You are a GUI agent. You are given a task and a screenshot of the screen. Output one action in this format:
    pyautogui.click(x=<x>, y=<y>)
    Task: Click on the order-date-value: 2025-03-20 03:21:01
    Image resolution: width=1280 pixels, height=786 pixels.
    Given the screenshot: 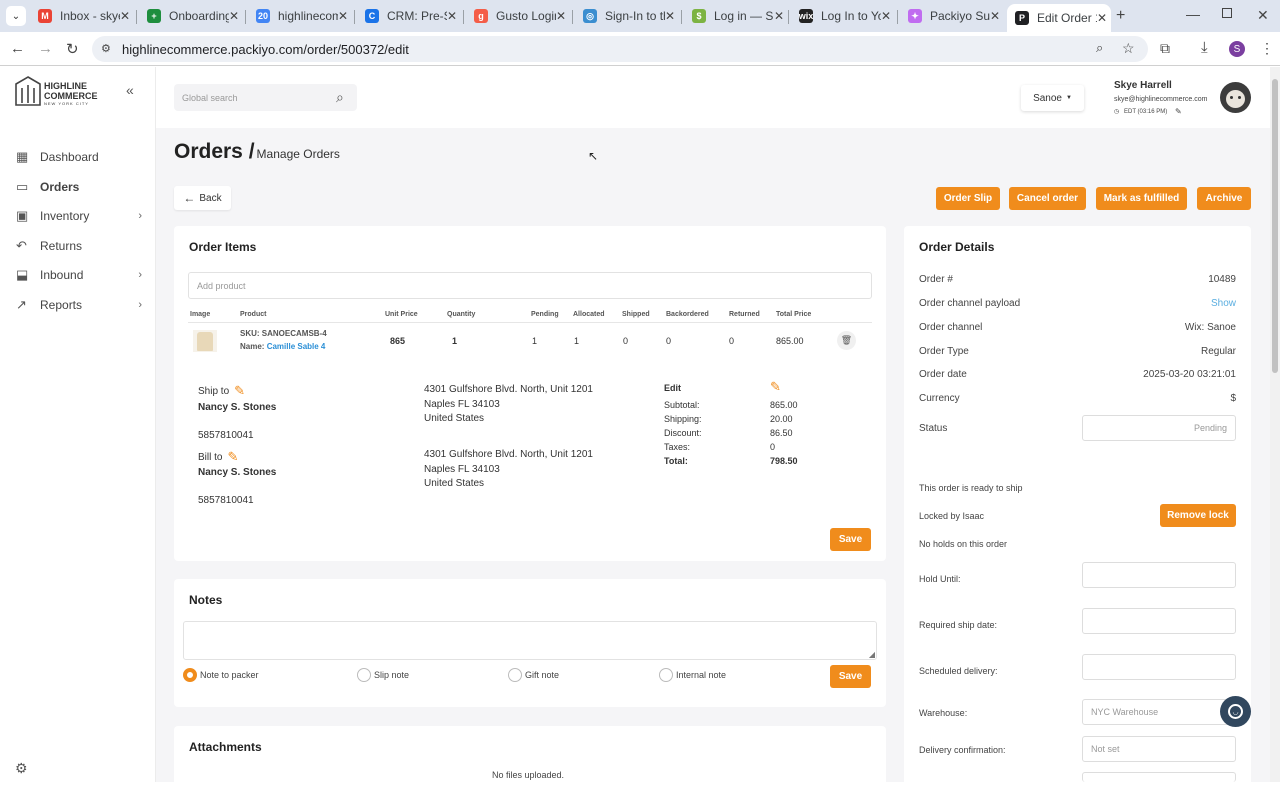 What is the action you would take?
    pyautogui.click(x=1189, y=374)
    